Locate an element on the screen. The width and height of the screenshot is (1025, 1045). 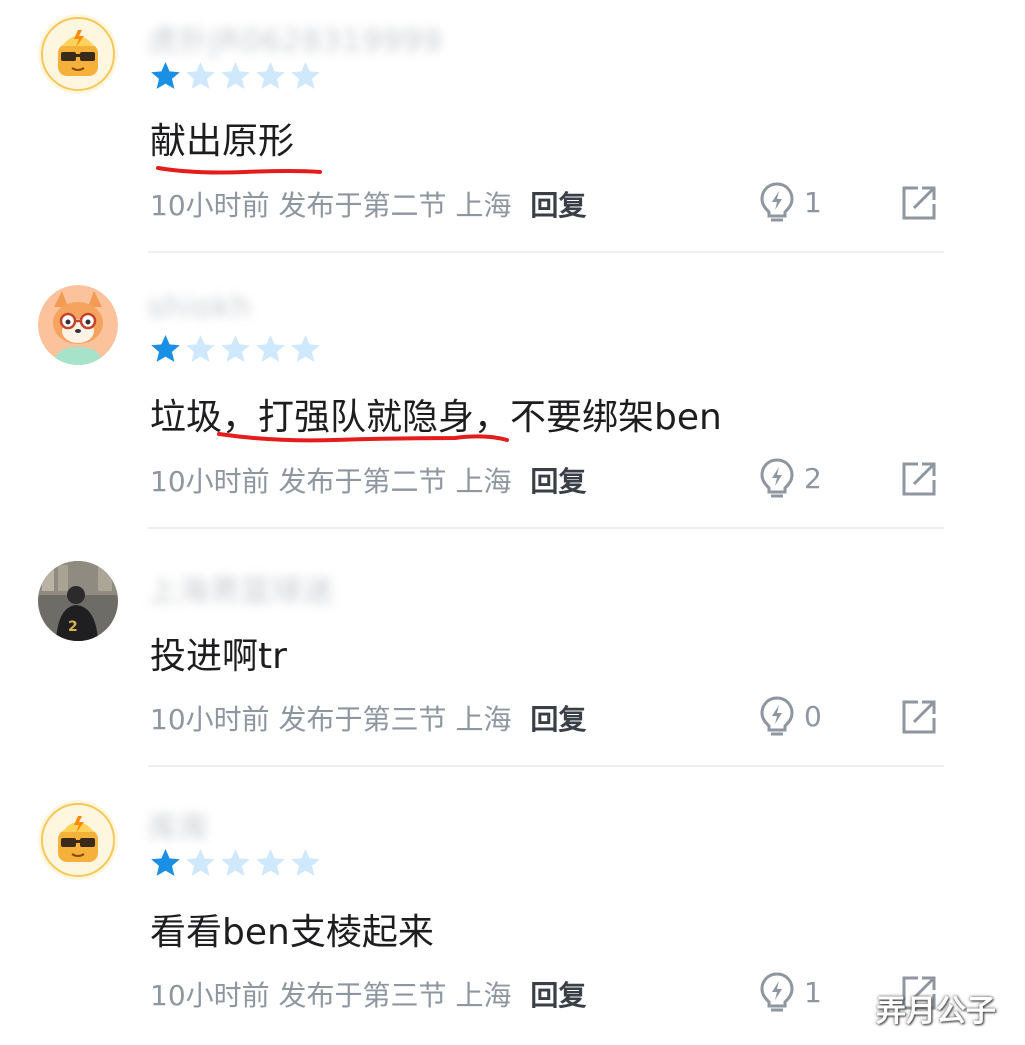
avatar: 2 is located at coordinates (78, 601).